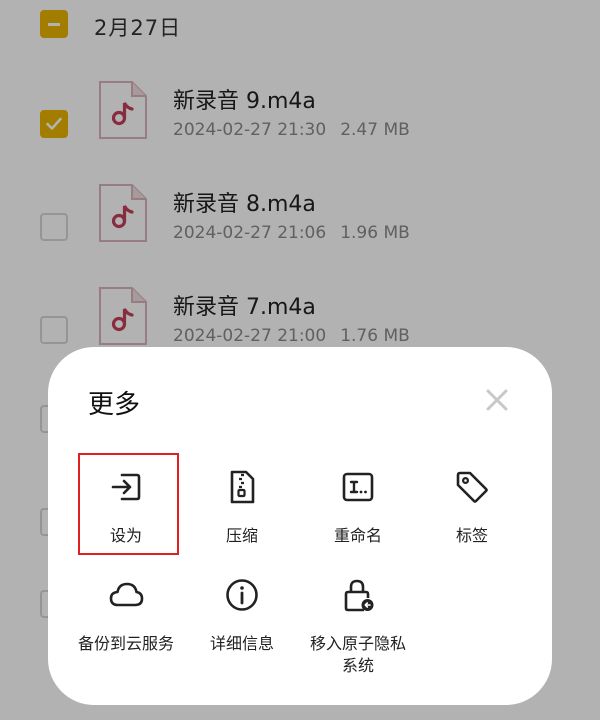  What do you see at coordinates (241, 535) in the screenshot?
I see `compress-label: 压缩` at bounding box center [241, 535].